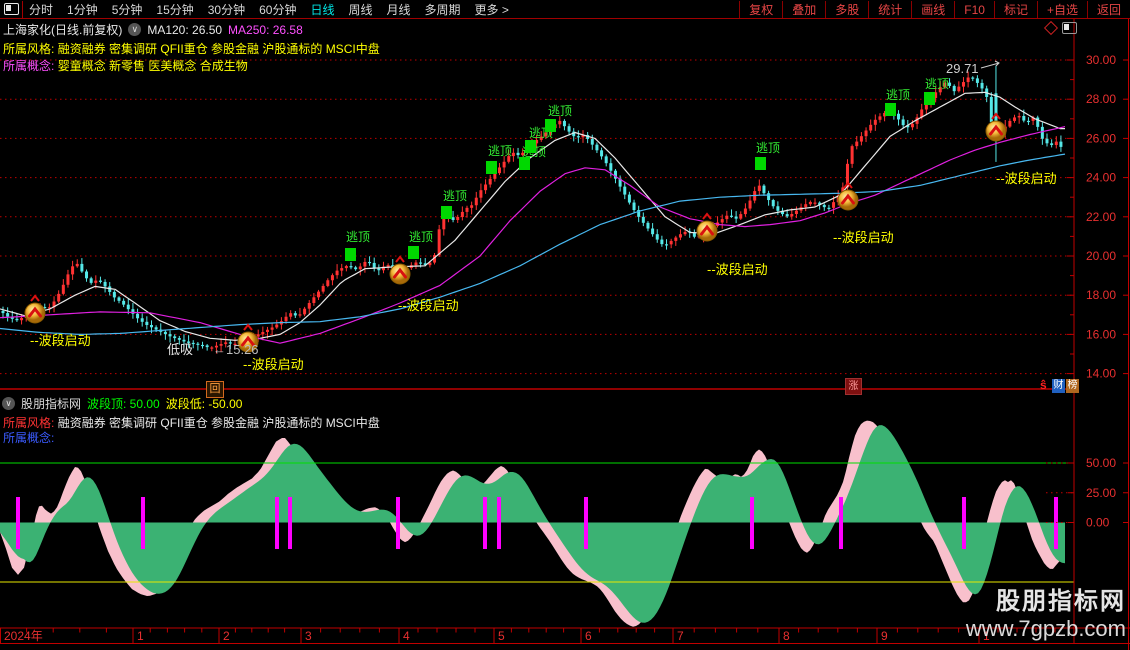 The image size is (1130, 650). I want to click on tool-button-标记: 标记, so click(1015, 9).